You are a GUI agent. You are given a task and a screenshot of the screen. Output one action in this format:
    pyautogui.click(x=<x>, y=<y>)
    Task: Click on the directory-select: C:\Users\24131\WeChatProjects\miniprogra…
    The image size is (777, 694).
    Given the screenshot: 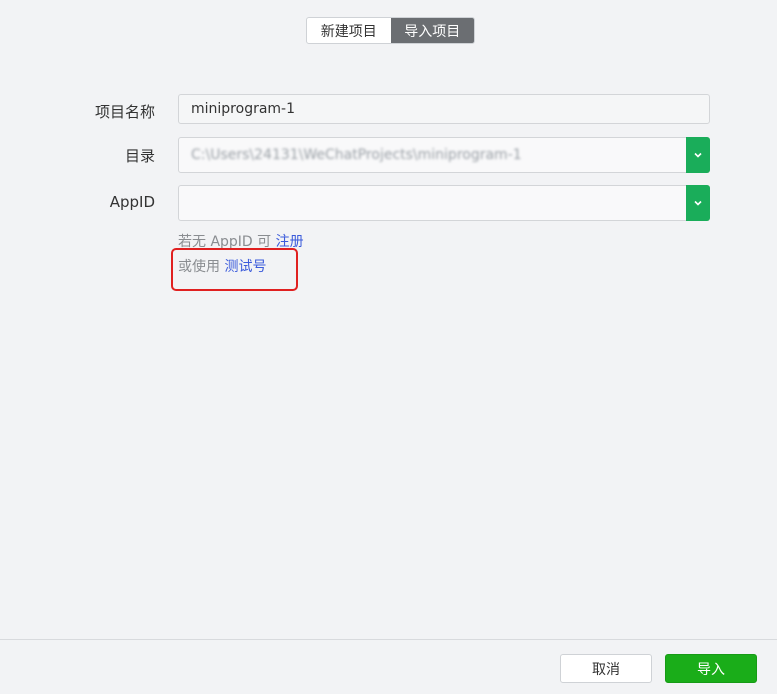 What is the action you would take?
    pyautogui.click(x=444, y=155)
    